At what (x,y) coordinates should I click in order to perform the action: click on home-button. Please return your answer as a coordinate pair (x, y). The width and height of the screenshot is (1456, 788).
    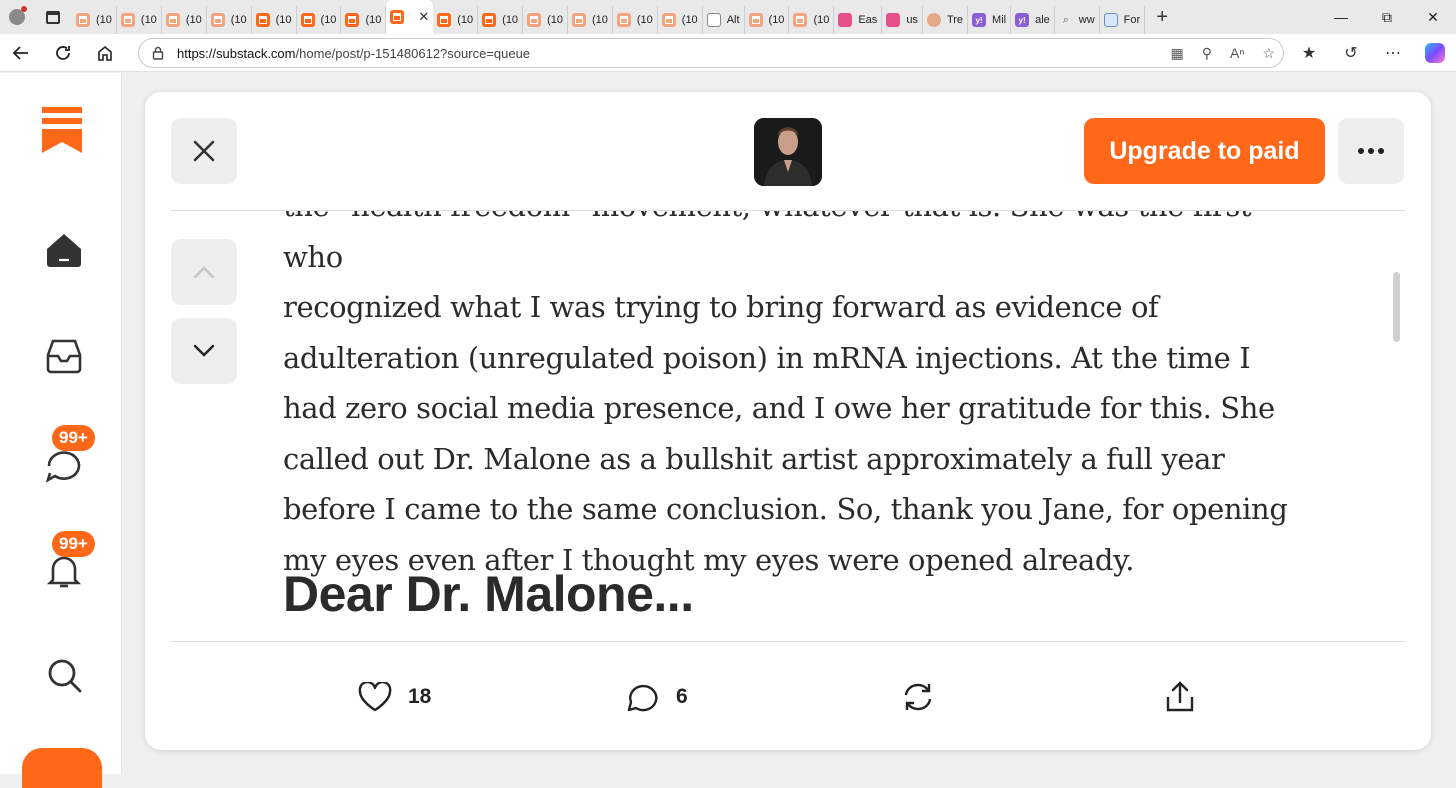
    Looking at the image, I should click on (105, 53).